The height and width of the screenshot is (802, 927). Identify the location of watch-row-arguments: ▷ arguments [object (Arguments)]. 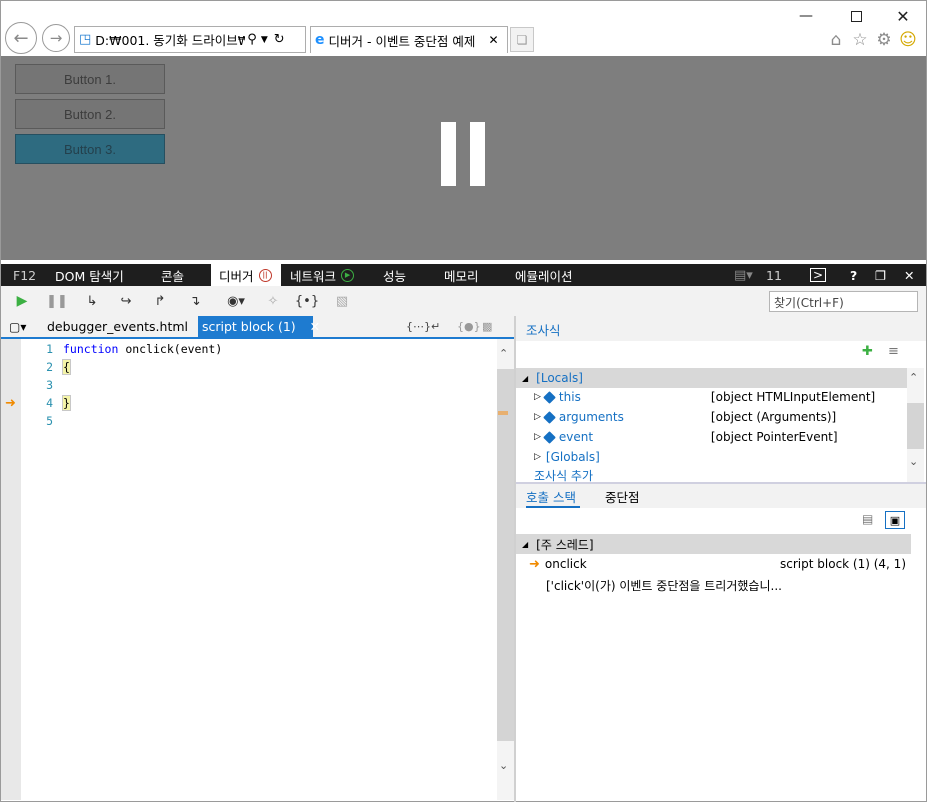
(712, 417).